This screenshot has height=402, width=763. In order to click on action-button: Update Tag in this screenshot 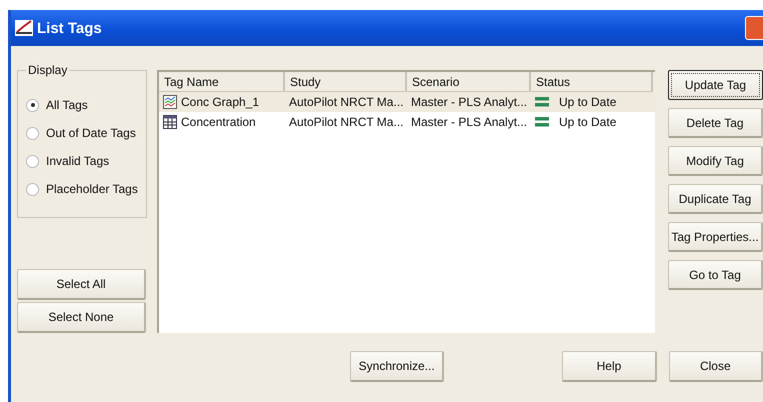, I will do `click(715, 85)`.